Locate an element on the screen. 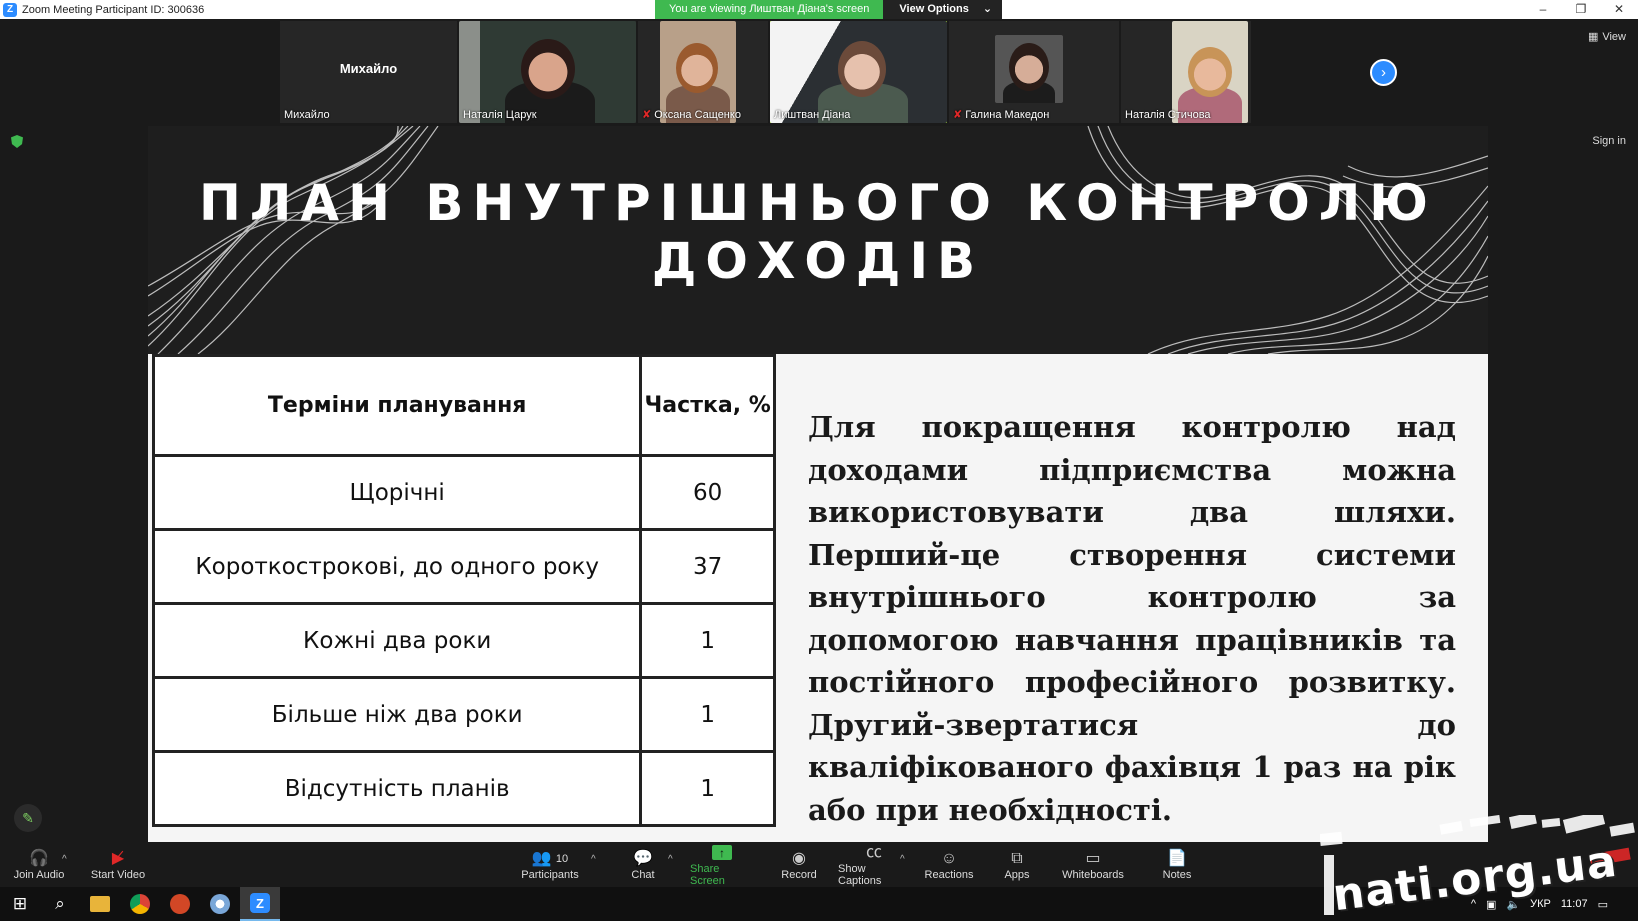 This screenshot has height=921, width=1638. view-button: ▦ View is located at coordinates (1606, 37).